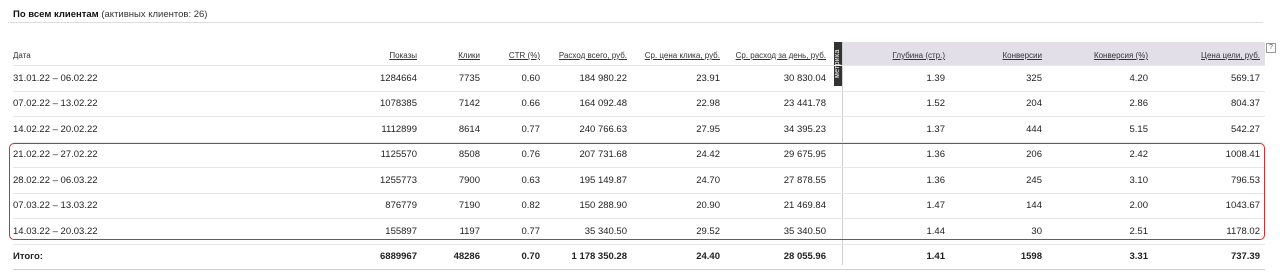 This screenshot has width=1280, height=273. I want to click on cell-avg-daily-cost: 21 469.84, so click(804, 206).